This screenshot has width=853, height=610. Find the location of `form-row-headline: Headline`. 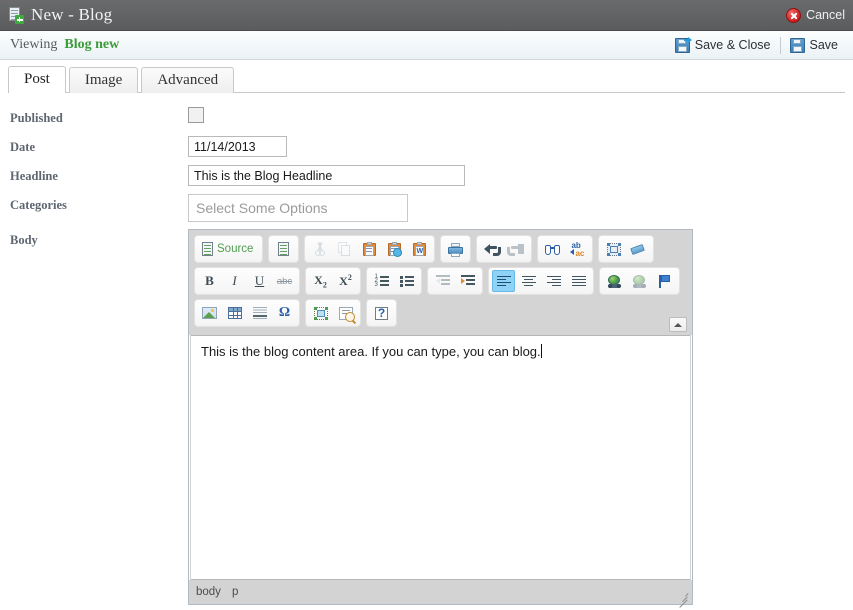

form-row-headline: Headline is located at coordinates (431, 179).